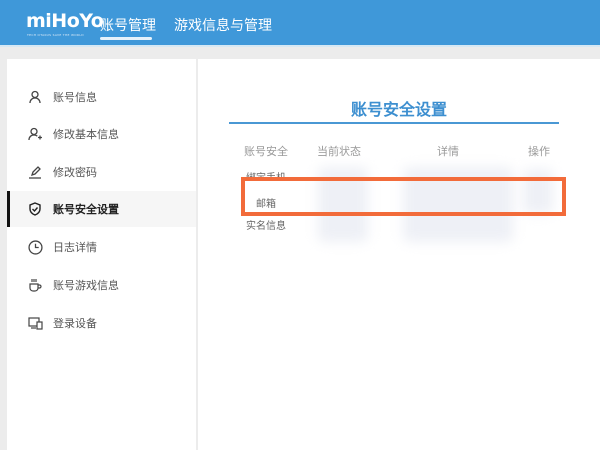  I want to click on sidebar-item-label: 账号信息, so click(75, 97).